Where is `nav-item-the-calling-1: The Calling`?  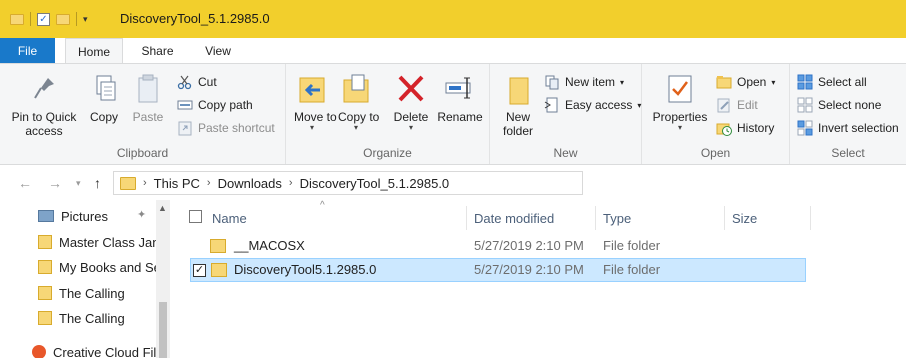
nav-item-the-calling-1: The Calling is located at coordinates (97, 293).